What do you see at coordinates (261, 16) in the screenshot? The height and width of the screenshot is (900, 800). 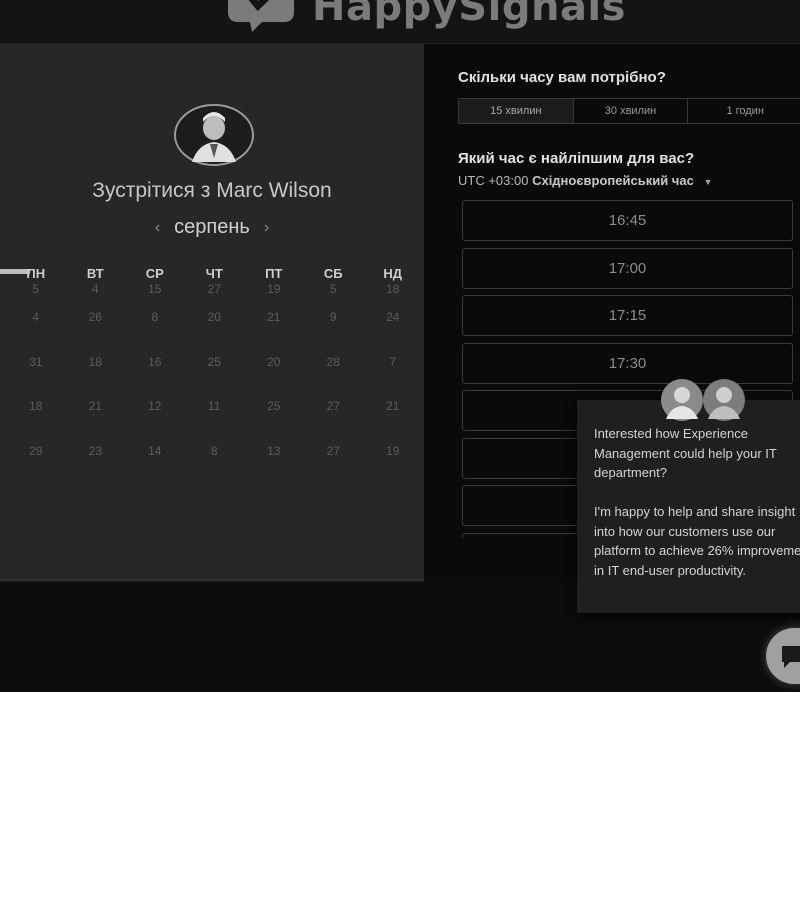 I see `chat-bubble-icon` at bounding box center [261, 16].